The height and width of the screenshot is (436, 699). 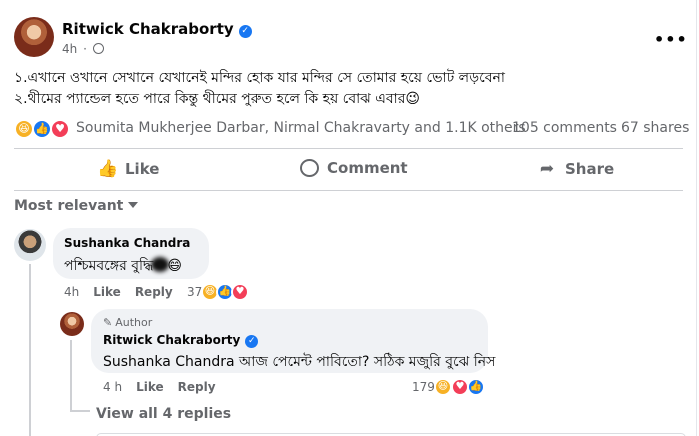 I want to click on comment-bubble-icon, so click(x=309, y=168).